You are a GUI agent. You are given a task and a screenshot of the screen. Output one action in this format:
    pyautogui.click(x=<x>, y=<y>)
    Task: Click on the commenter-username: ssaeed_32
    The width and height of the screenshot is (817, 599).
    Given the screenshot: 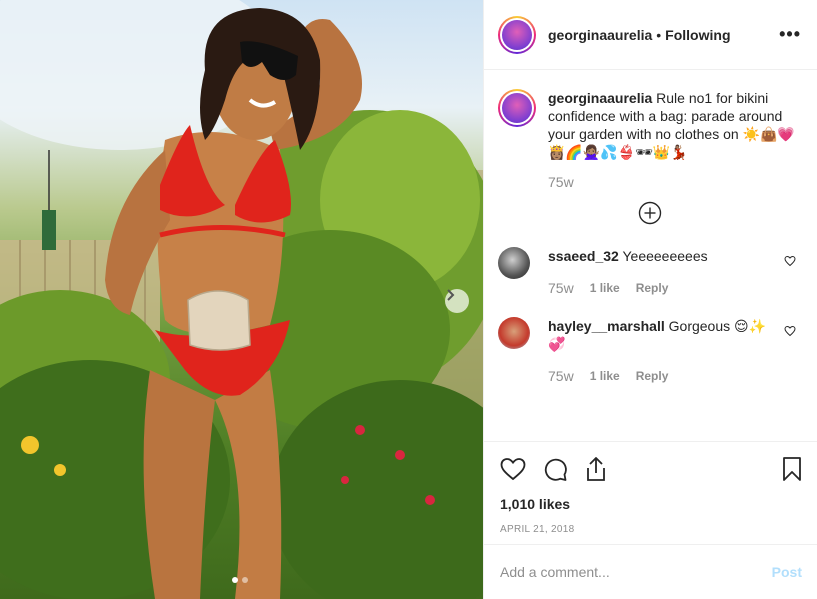 What is the action you would take?
    pyautogui.click(x=583, y=256)
    